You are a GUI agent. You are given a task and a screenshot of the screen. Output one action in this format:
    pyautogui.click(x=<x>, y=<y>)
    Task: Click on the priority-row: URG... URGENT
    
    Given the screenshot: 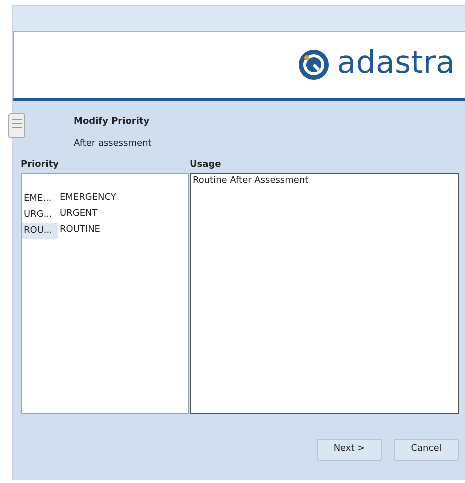 What is the action you would take?
    pyautogui.click(x=105, y=215)
    